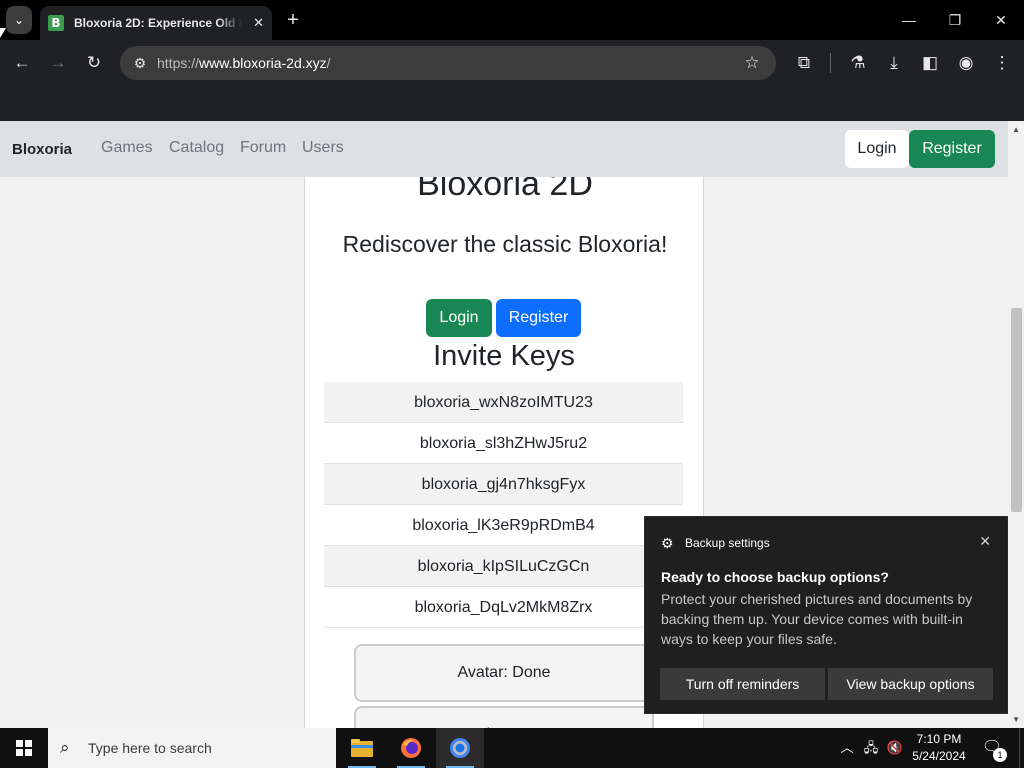 This screenshot has width=1024, height=768. Describe the element at coordinates (804, 63) in the screenshot. I see `extensions-icon: ⧉` at that location.